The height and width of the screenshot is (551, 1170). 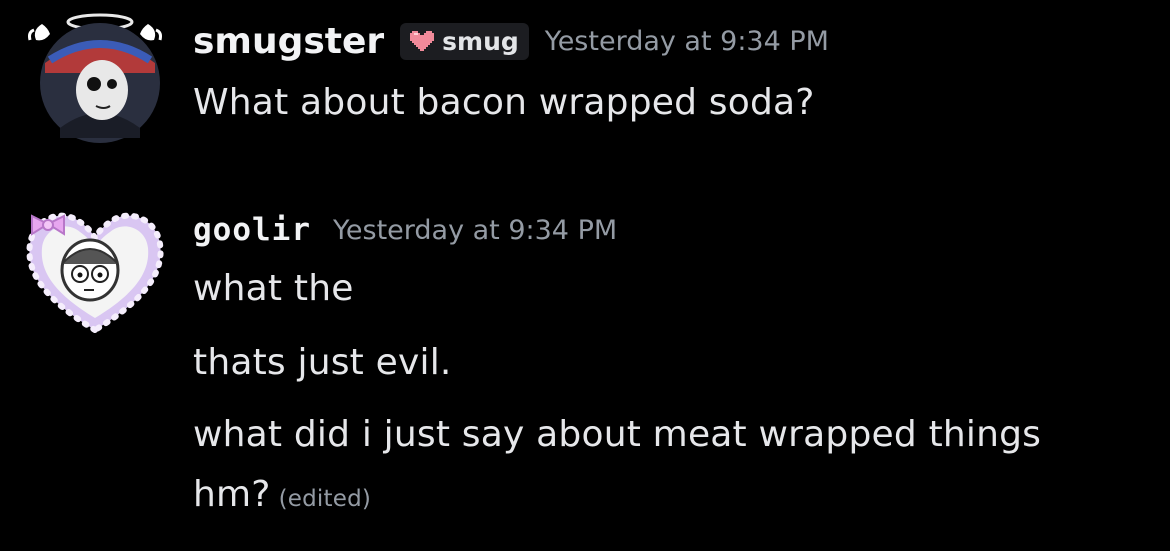 I want to click on avatar-smugster-icon, so click(x=95, y=78).